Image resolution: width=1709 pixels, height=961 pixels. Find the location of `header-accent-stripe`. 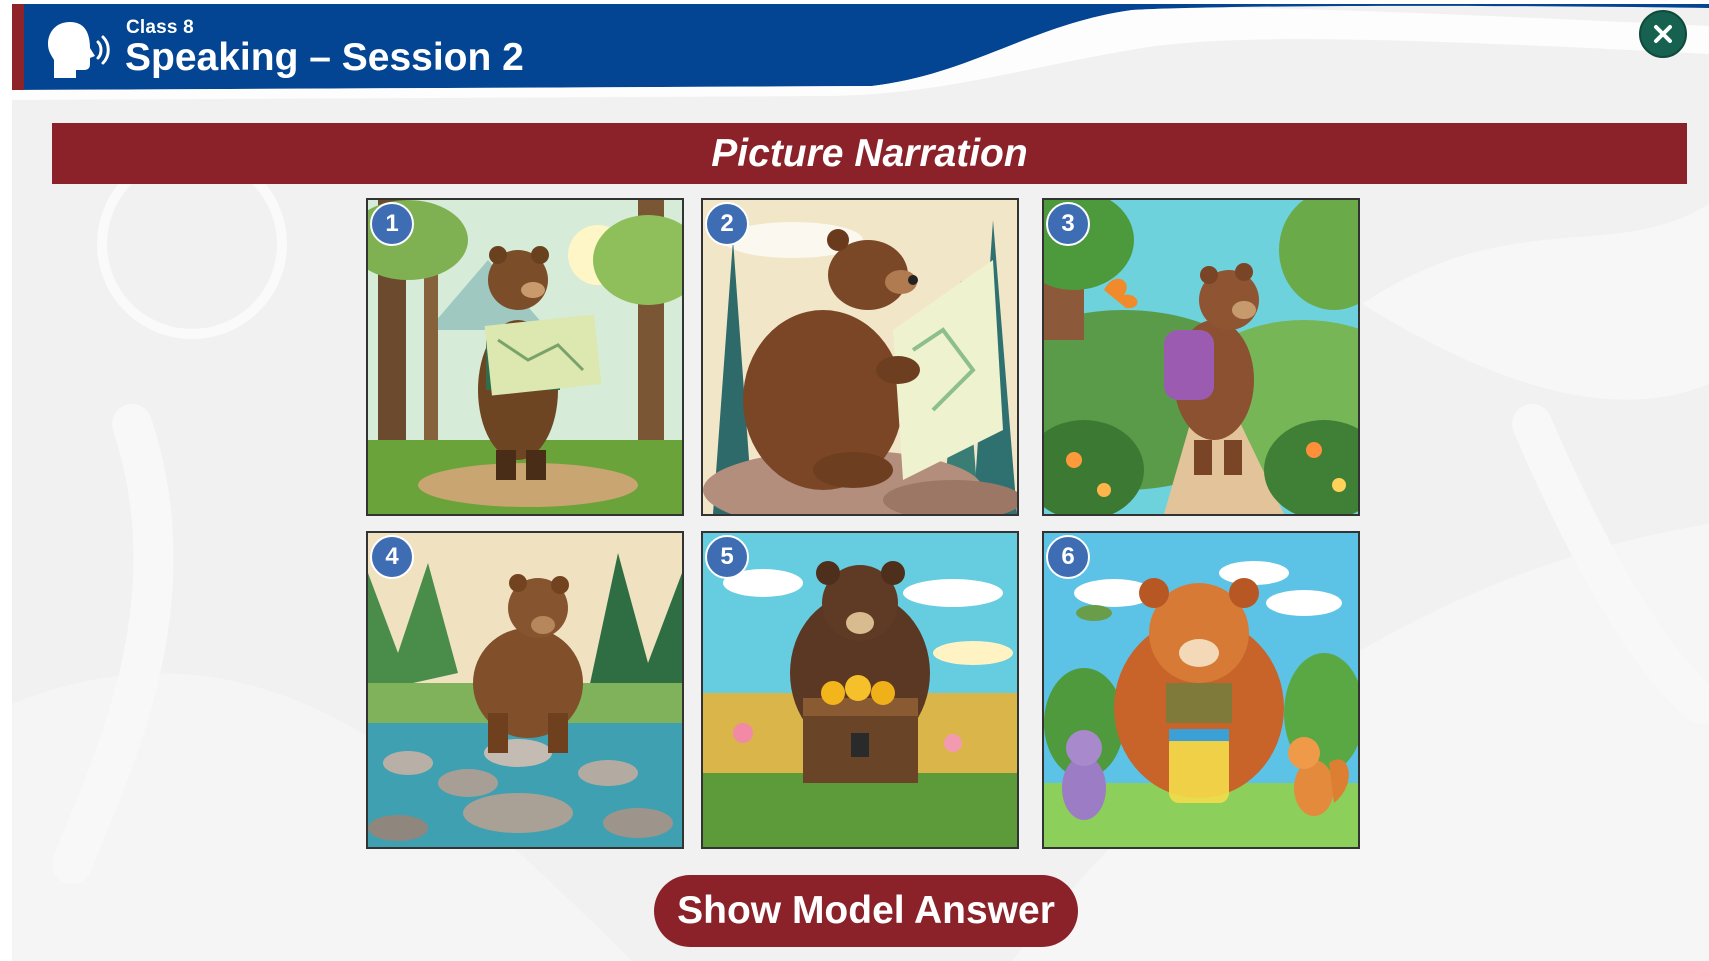

header-accent-stripe is located at coordinates (18, 47).